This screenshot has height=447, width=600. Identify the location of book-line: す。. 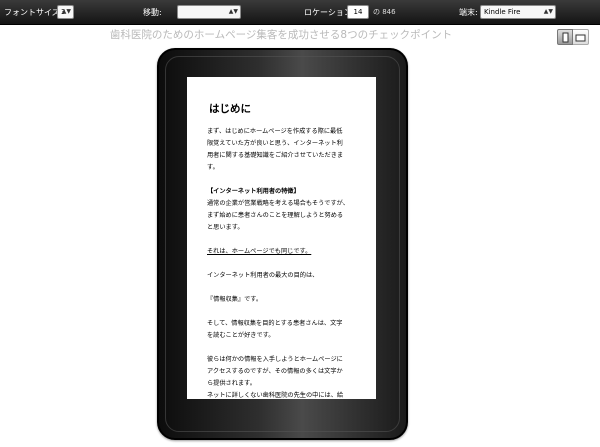
(213, 167).